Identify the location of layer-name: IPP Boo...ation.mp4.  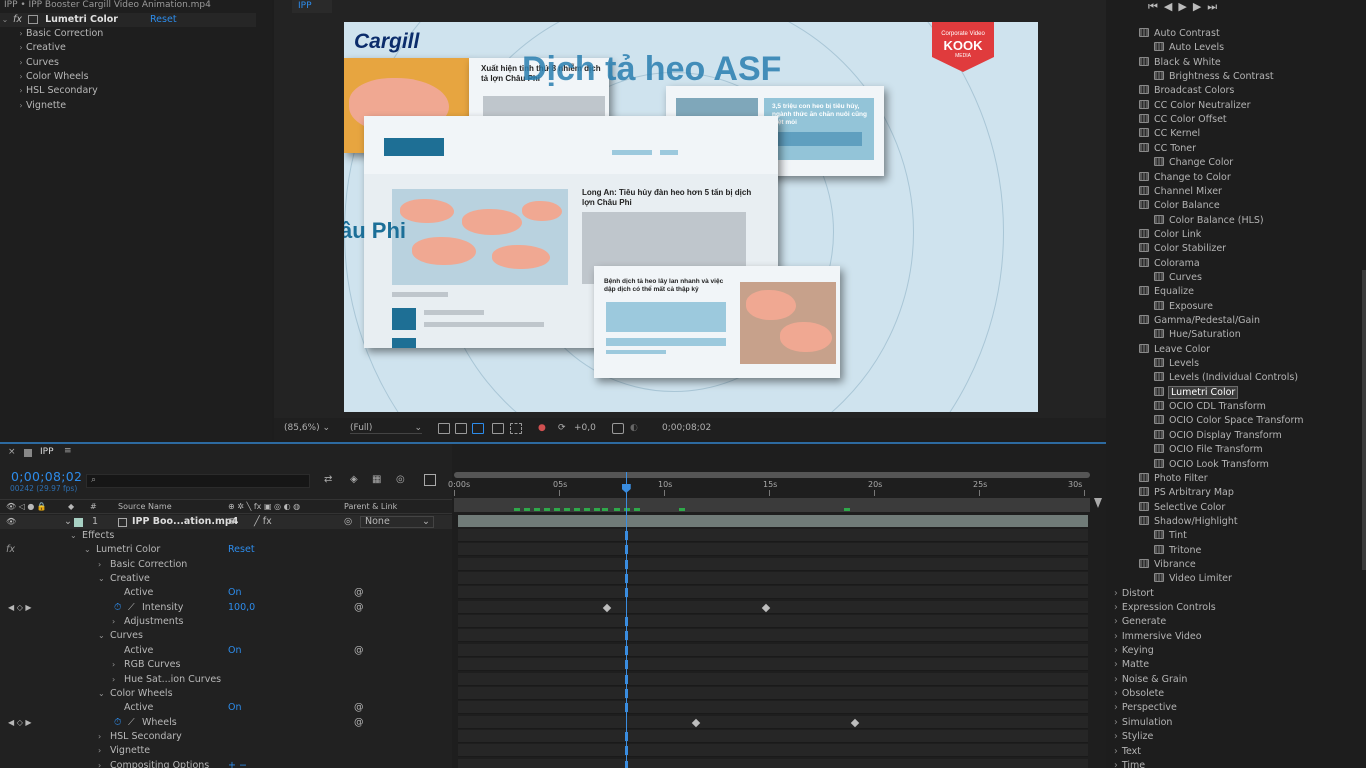
(185, 522).